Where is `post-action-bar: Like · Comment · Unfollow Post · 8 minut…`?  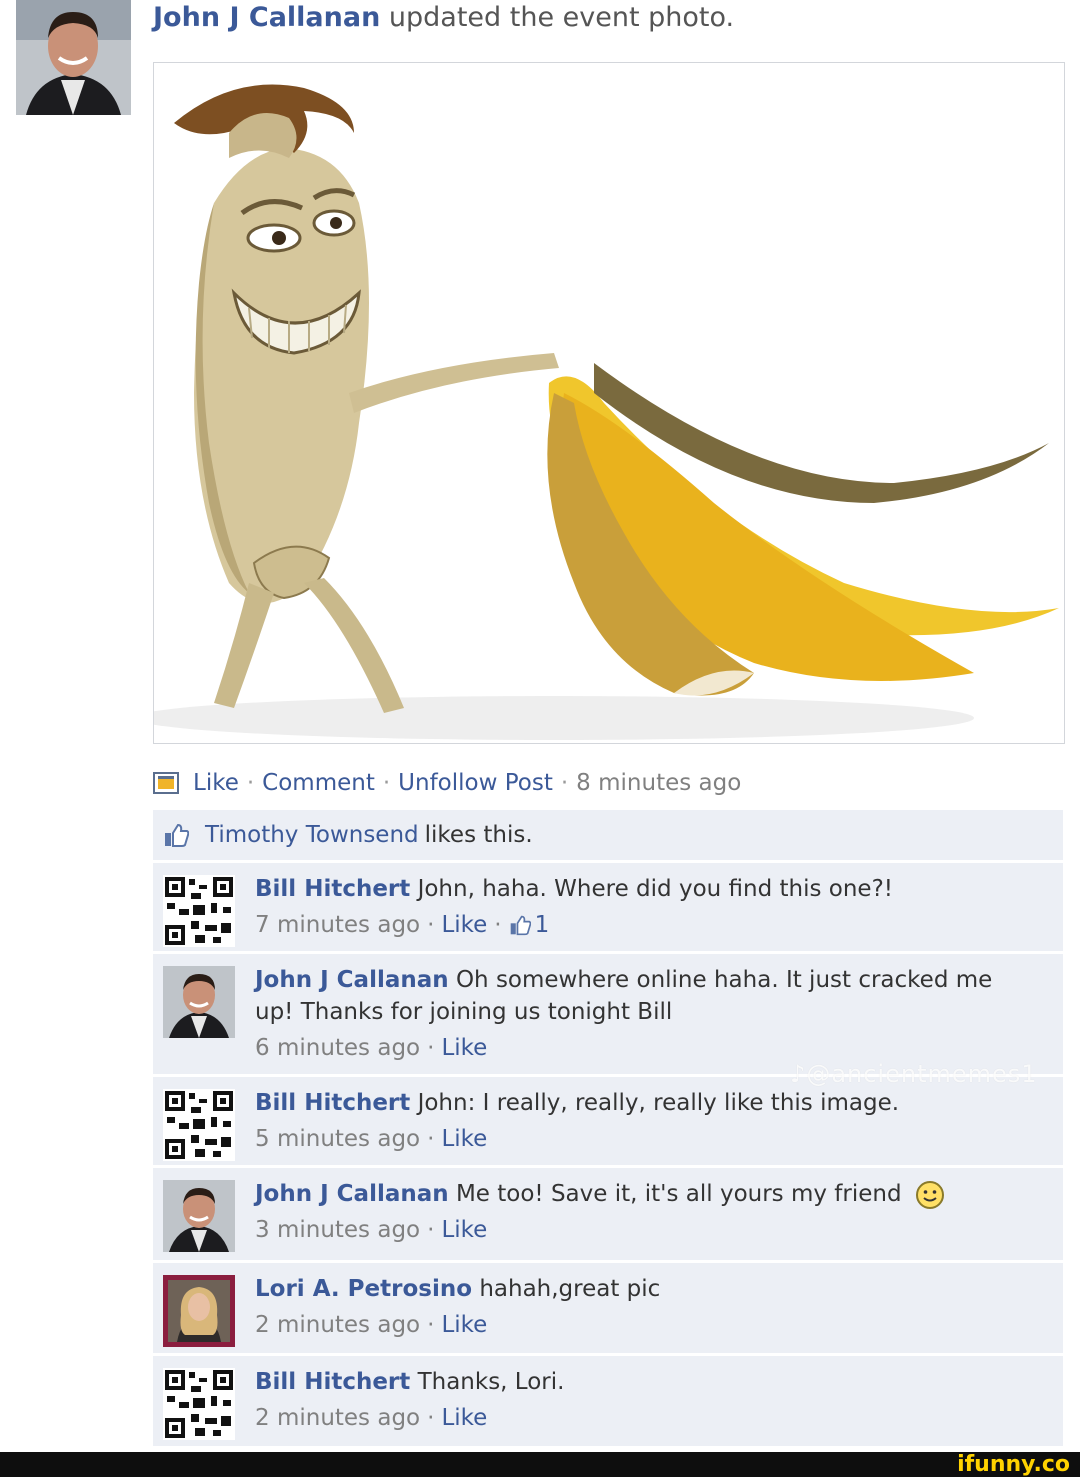 post-action-bar: Like · Comment · Unfollow Post · 8 minut… is located at coordinates (447, 783).